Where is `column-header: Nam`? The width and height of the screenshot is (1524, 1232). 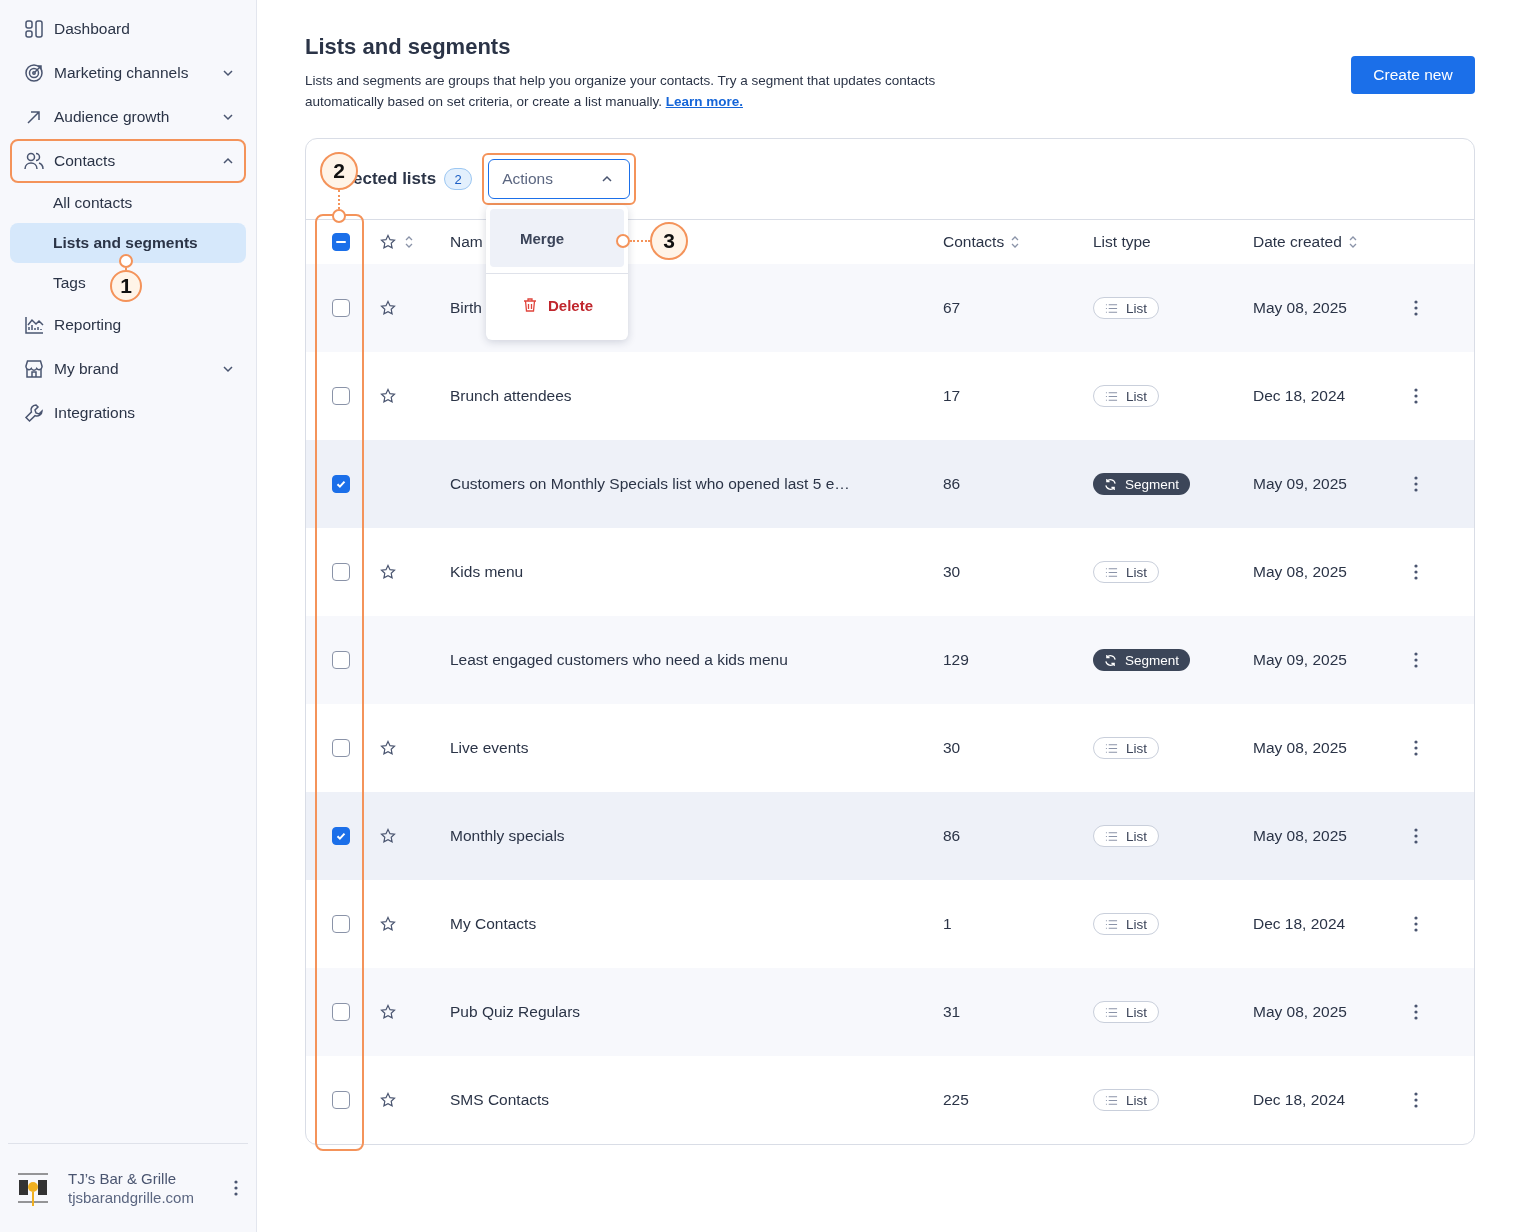 column-header: Nam is located at coordinates (466, 242).